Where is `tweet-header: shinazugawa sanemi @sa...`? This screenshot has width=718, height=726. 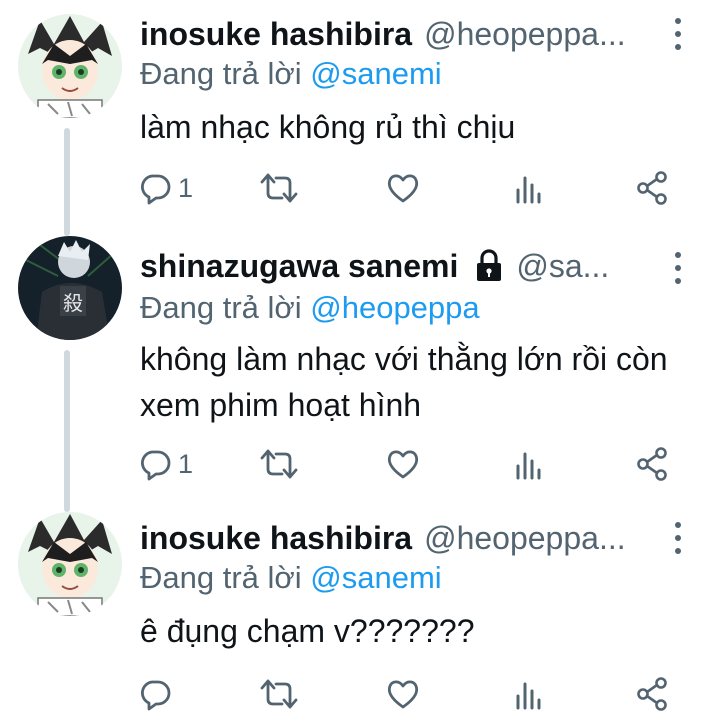 tweet-header: shinazugawa sanemi @sa... is located at coordinates (409, 266).